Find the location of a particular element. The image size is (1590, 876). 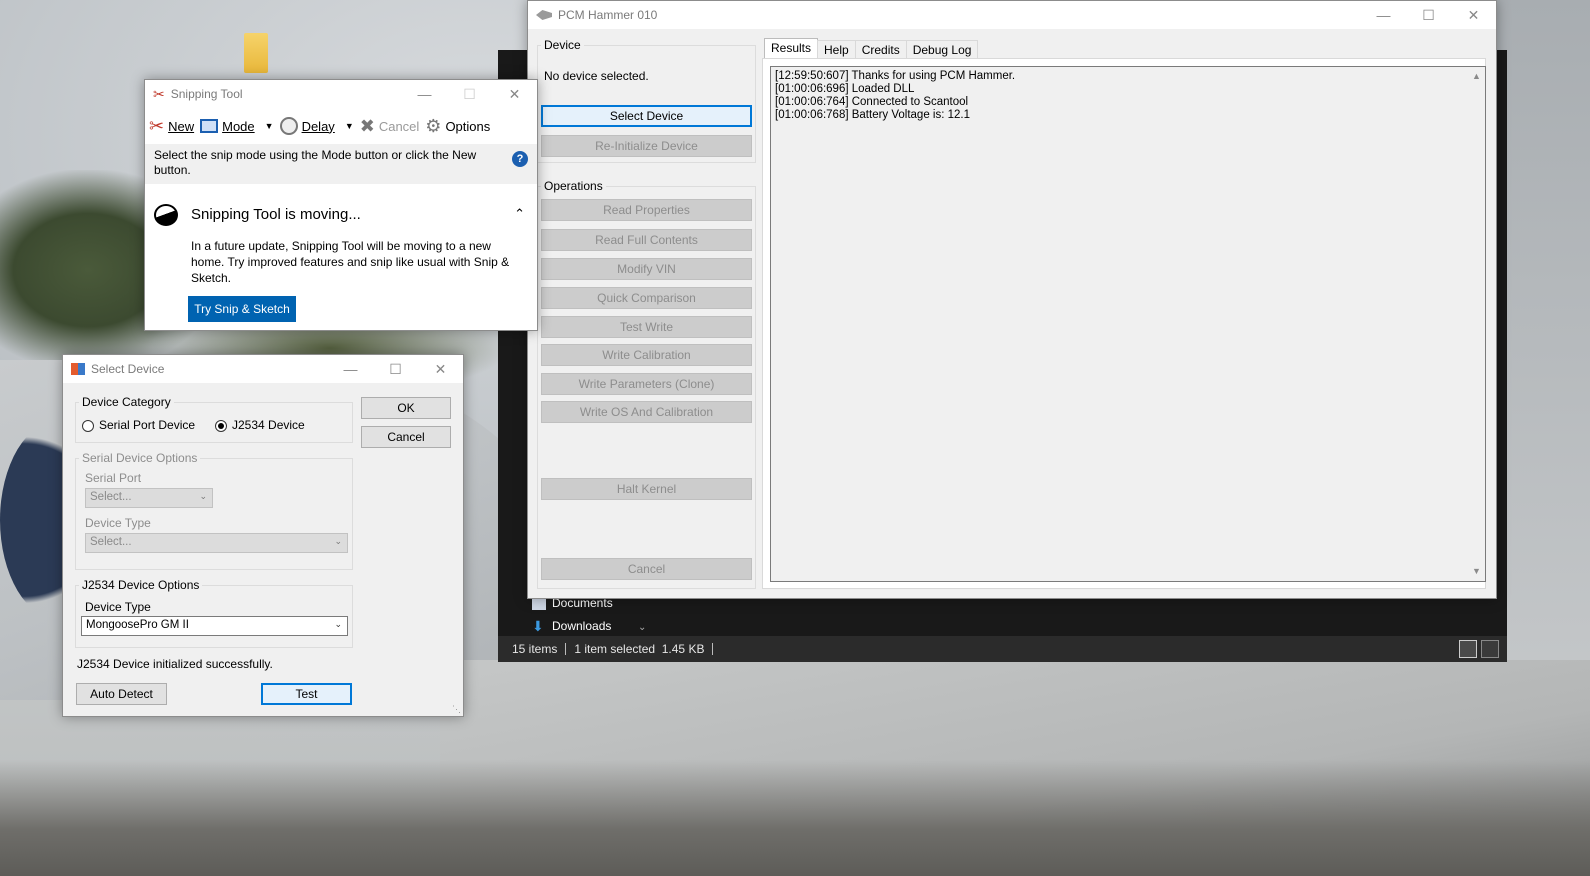

title-bar: Select Device — ☐ ✕ is located at coordinates (263, 369).